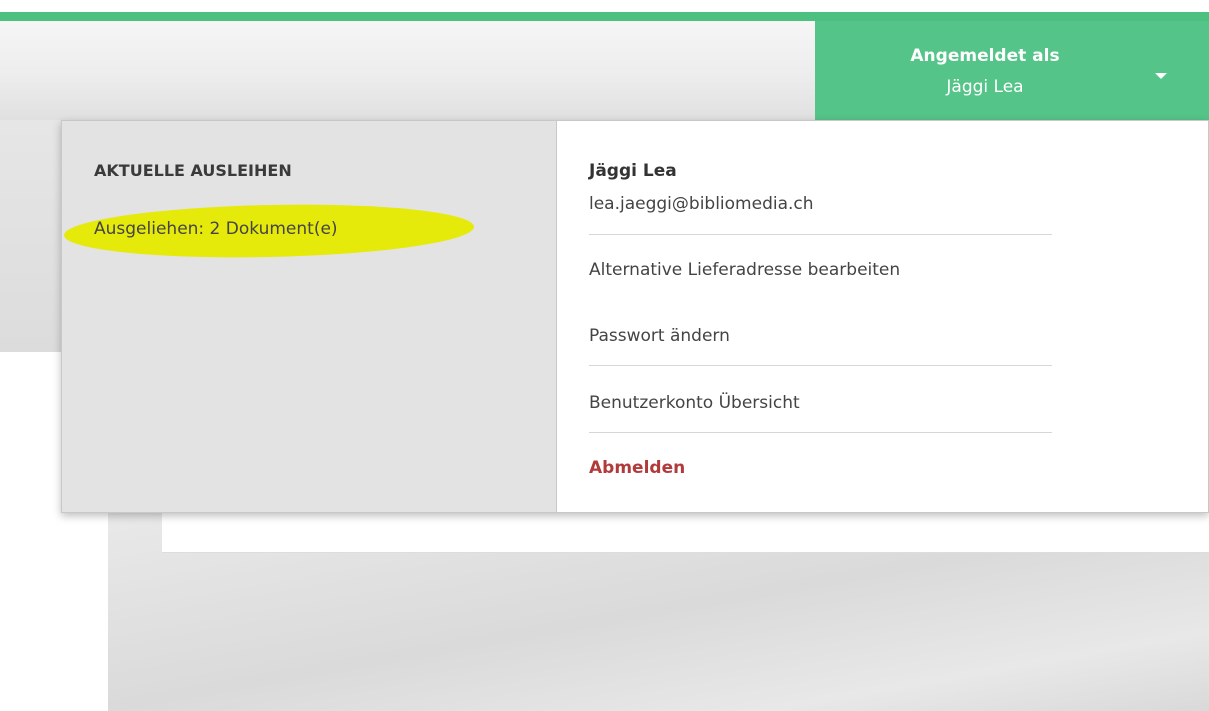 The height and width of the screenshot is (711, 1209). What do you see at coordinates (604, 16) in the screenshot?
I see `top-accent-stripe` at bounding box center [604, 16].